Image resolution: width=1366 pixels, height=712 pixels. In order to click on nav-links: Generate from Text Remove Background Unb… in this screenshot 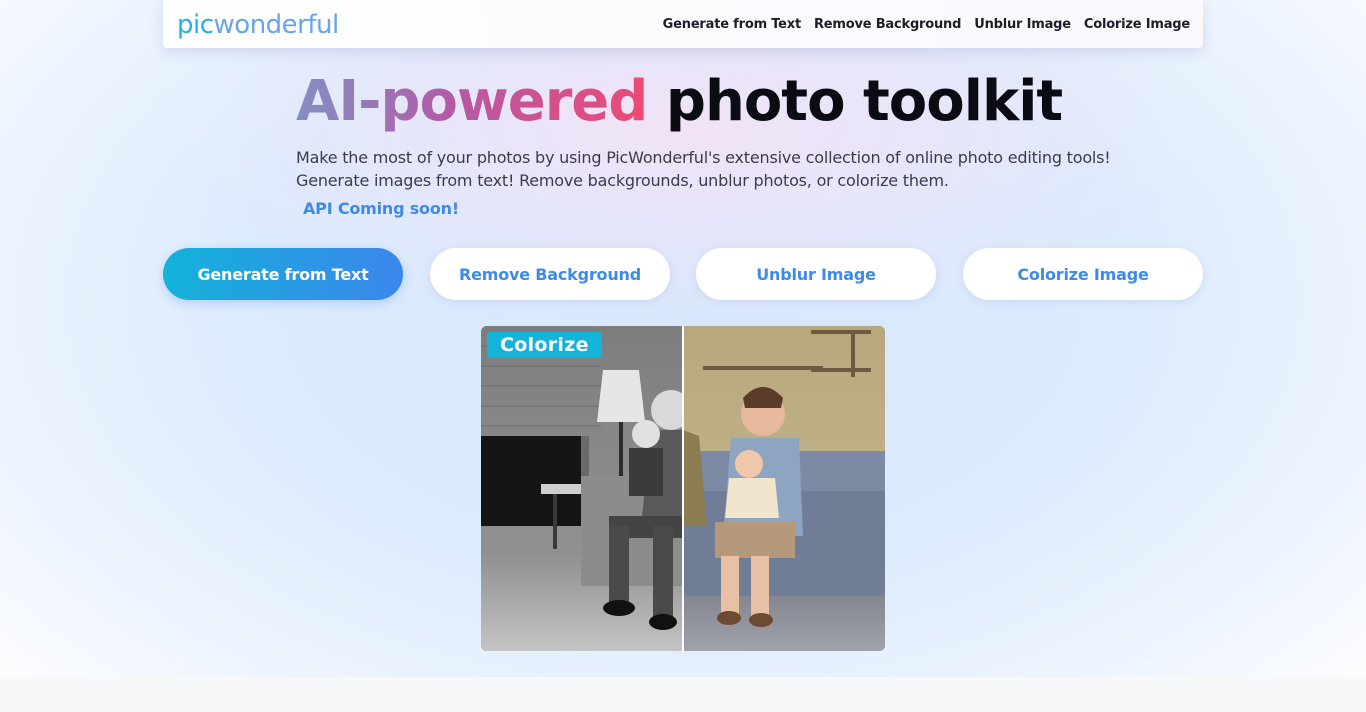, I will do `click(927, 24)`.